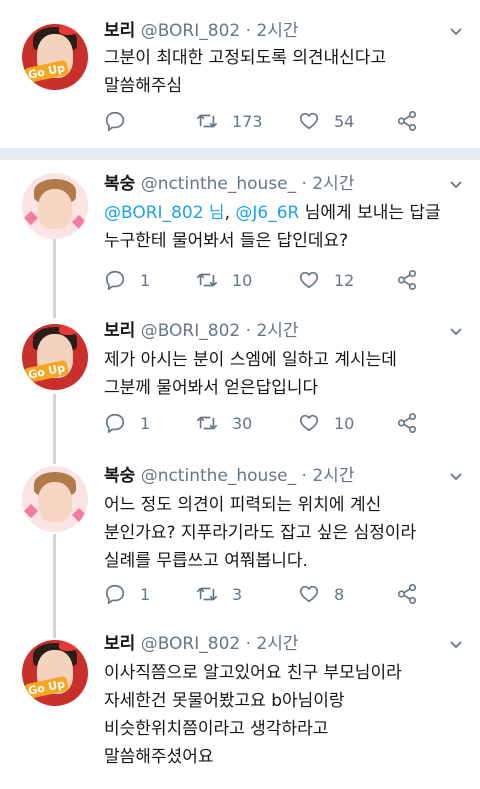 The width and height of the screenshot is (480, 789). What do you see at coordinates (284, 423) in the screenshot?
I see `tweet-actions: 1 30 10` at bounding box center [284, 423].